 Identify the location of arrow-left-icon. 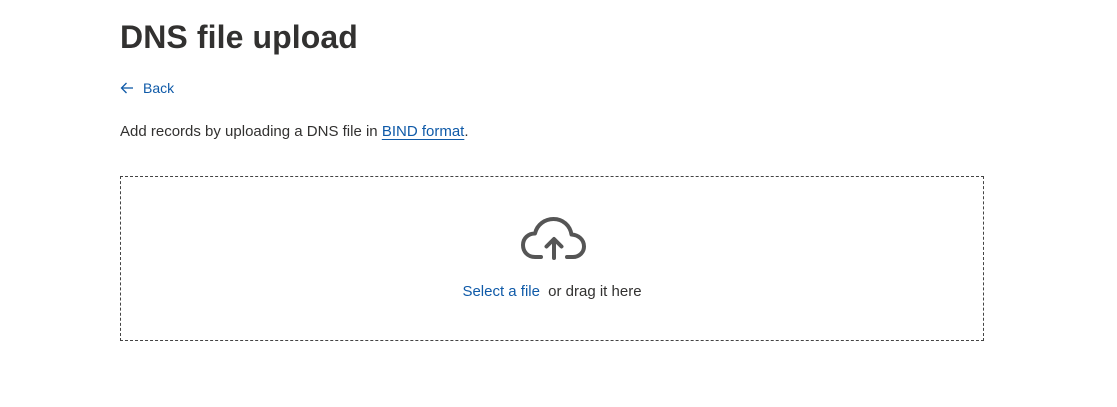
(127, 88).